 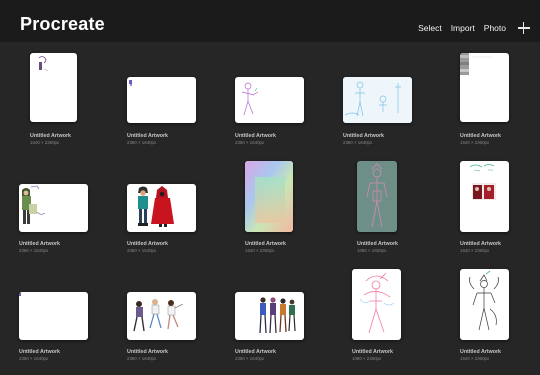 What do you see at coordinates (270, 21) in the screenshot?
I see `top-bar: Procreate Select Import Photo` at bounding box center [270, 21].